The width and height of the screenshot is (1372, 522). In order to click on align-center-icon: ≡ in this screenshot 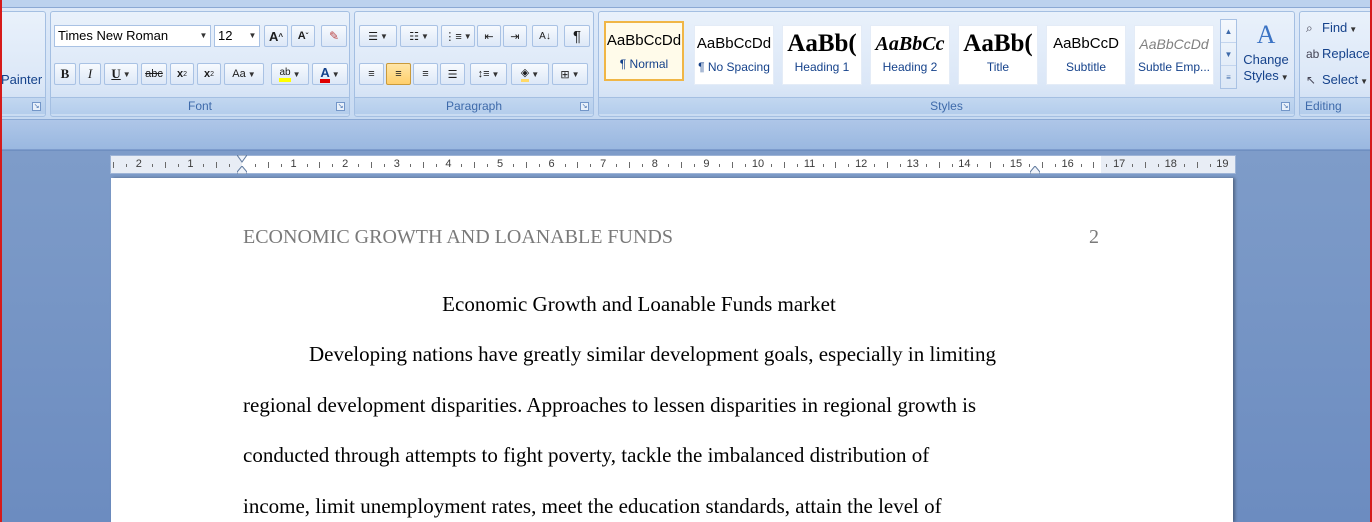, I will do `click(398, 74)`.